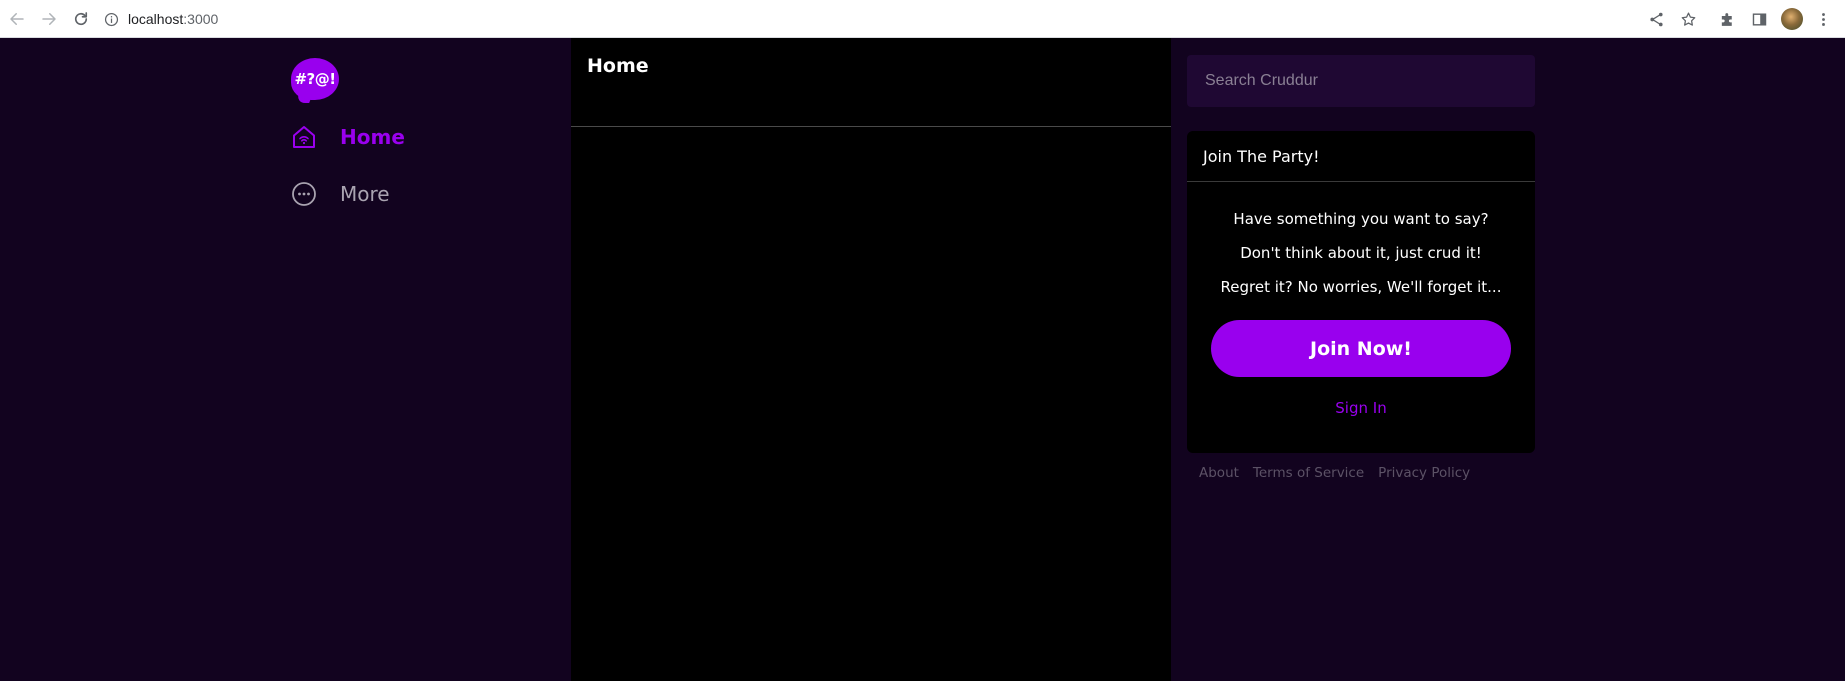  Describe the element at coordinates (1361, 253) in the screenshot. I see `join-card-line: Don't think about it, just crud it!` at that location.